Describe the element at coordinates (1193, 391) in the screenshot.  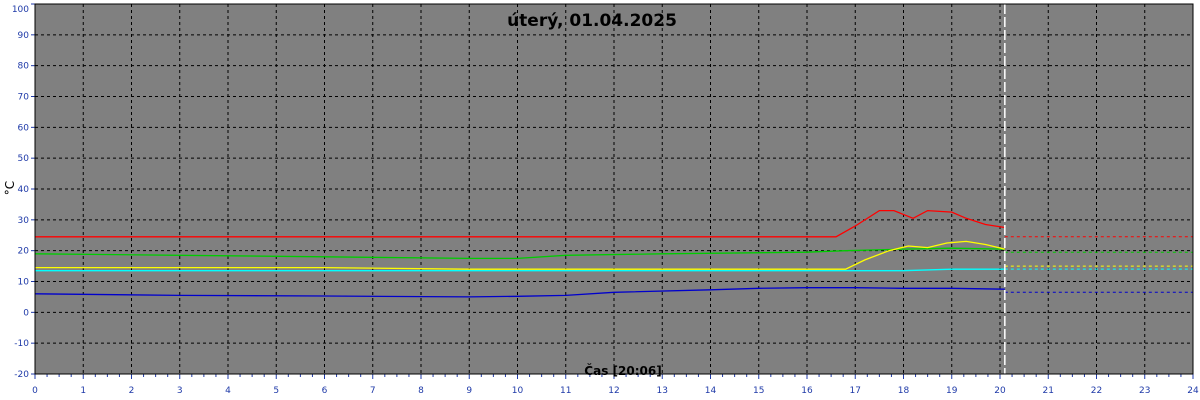
I see `x-tick-label: 24` at that location.